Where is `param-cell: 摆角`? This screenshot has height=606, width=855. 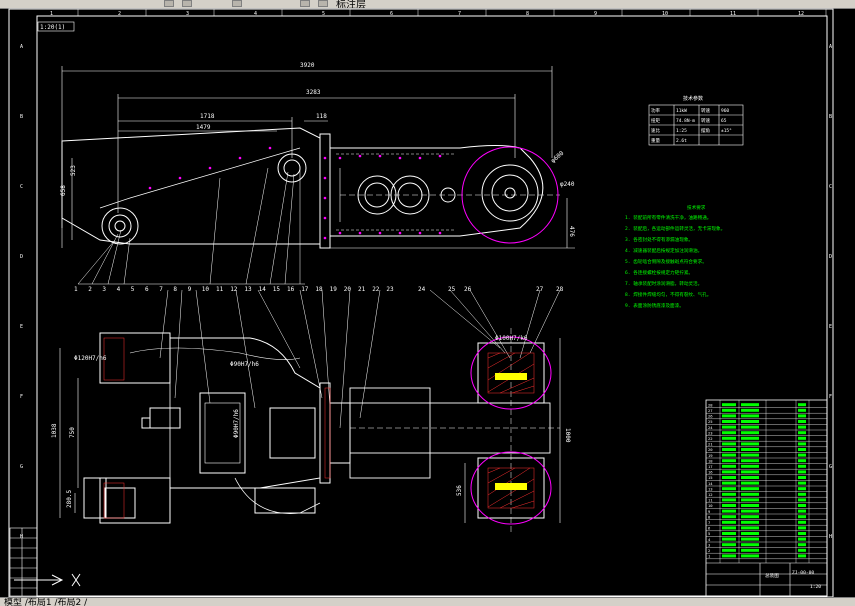 param-cell: 摆角 is located at coordinates (705, 130).